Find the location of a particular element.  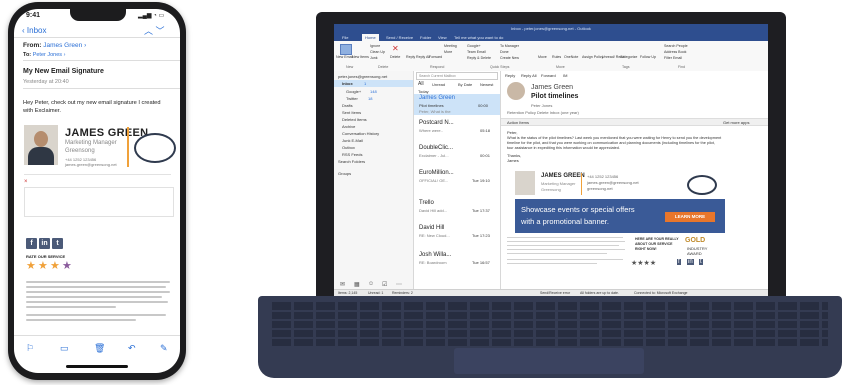

folder-deleted: Deleted Items is located at coordinates (354, 119).